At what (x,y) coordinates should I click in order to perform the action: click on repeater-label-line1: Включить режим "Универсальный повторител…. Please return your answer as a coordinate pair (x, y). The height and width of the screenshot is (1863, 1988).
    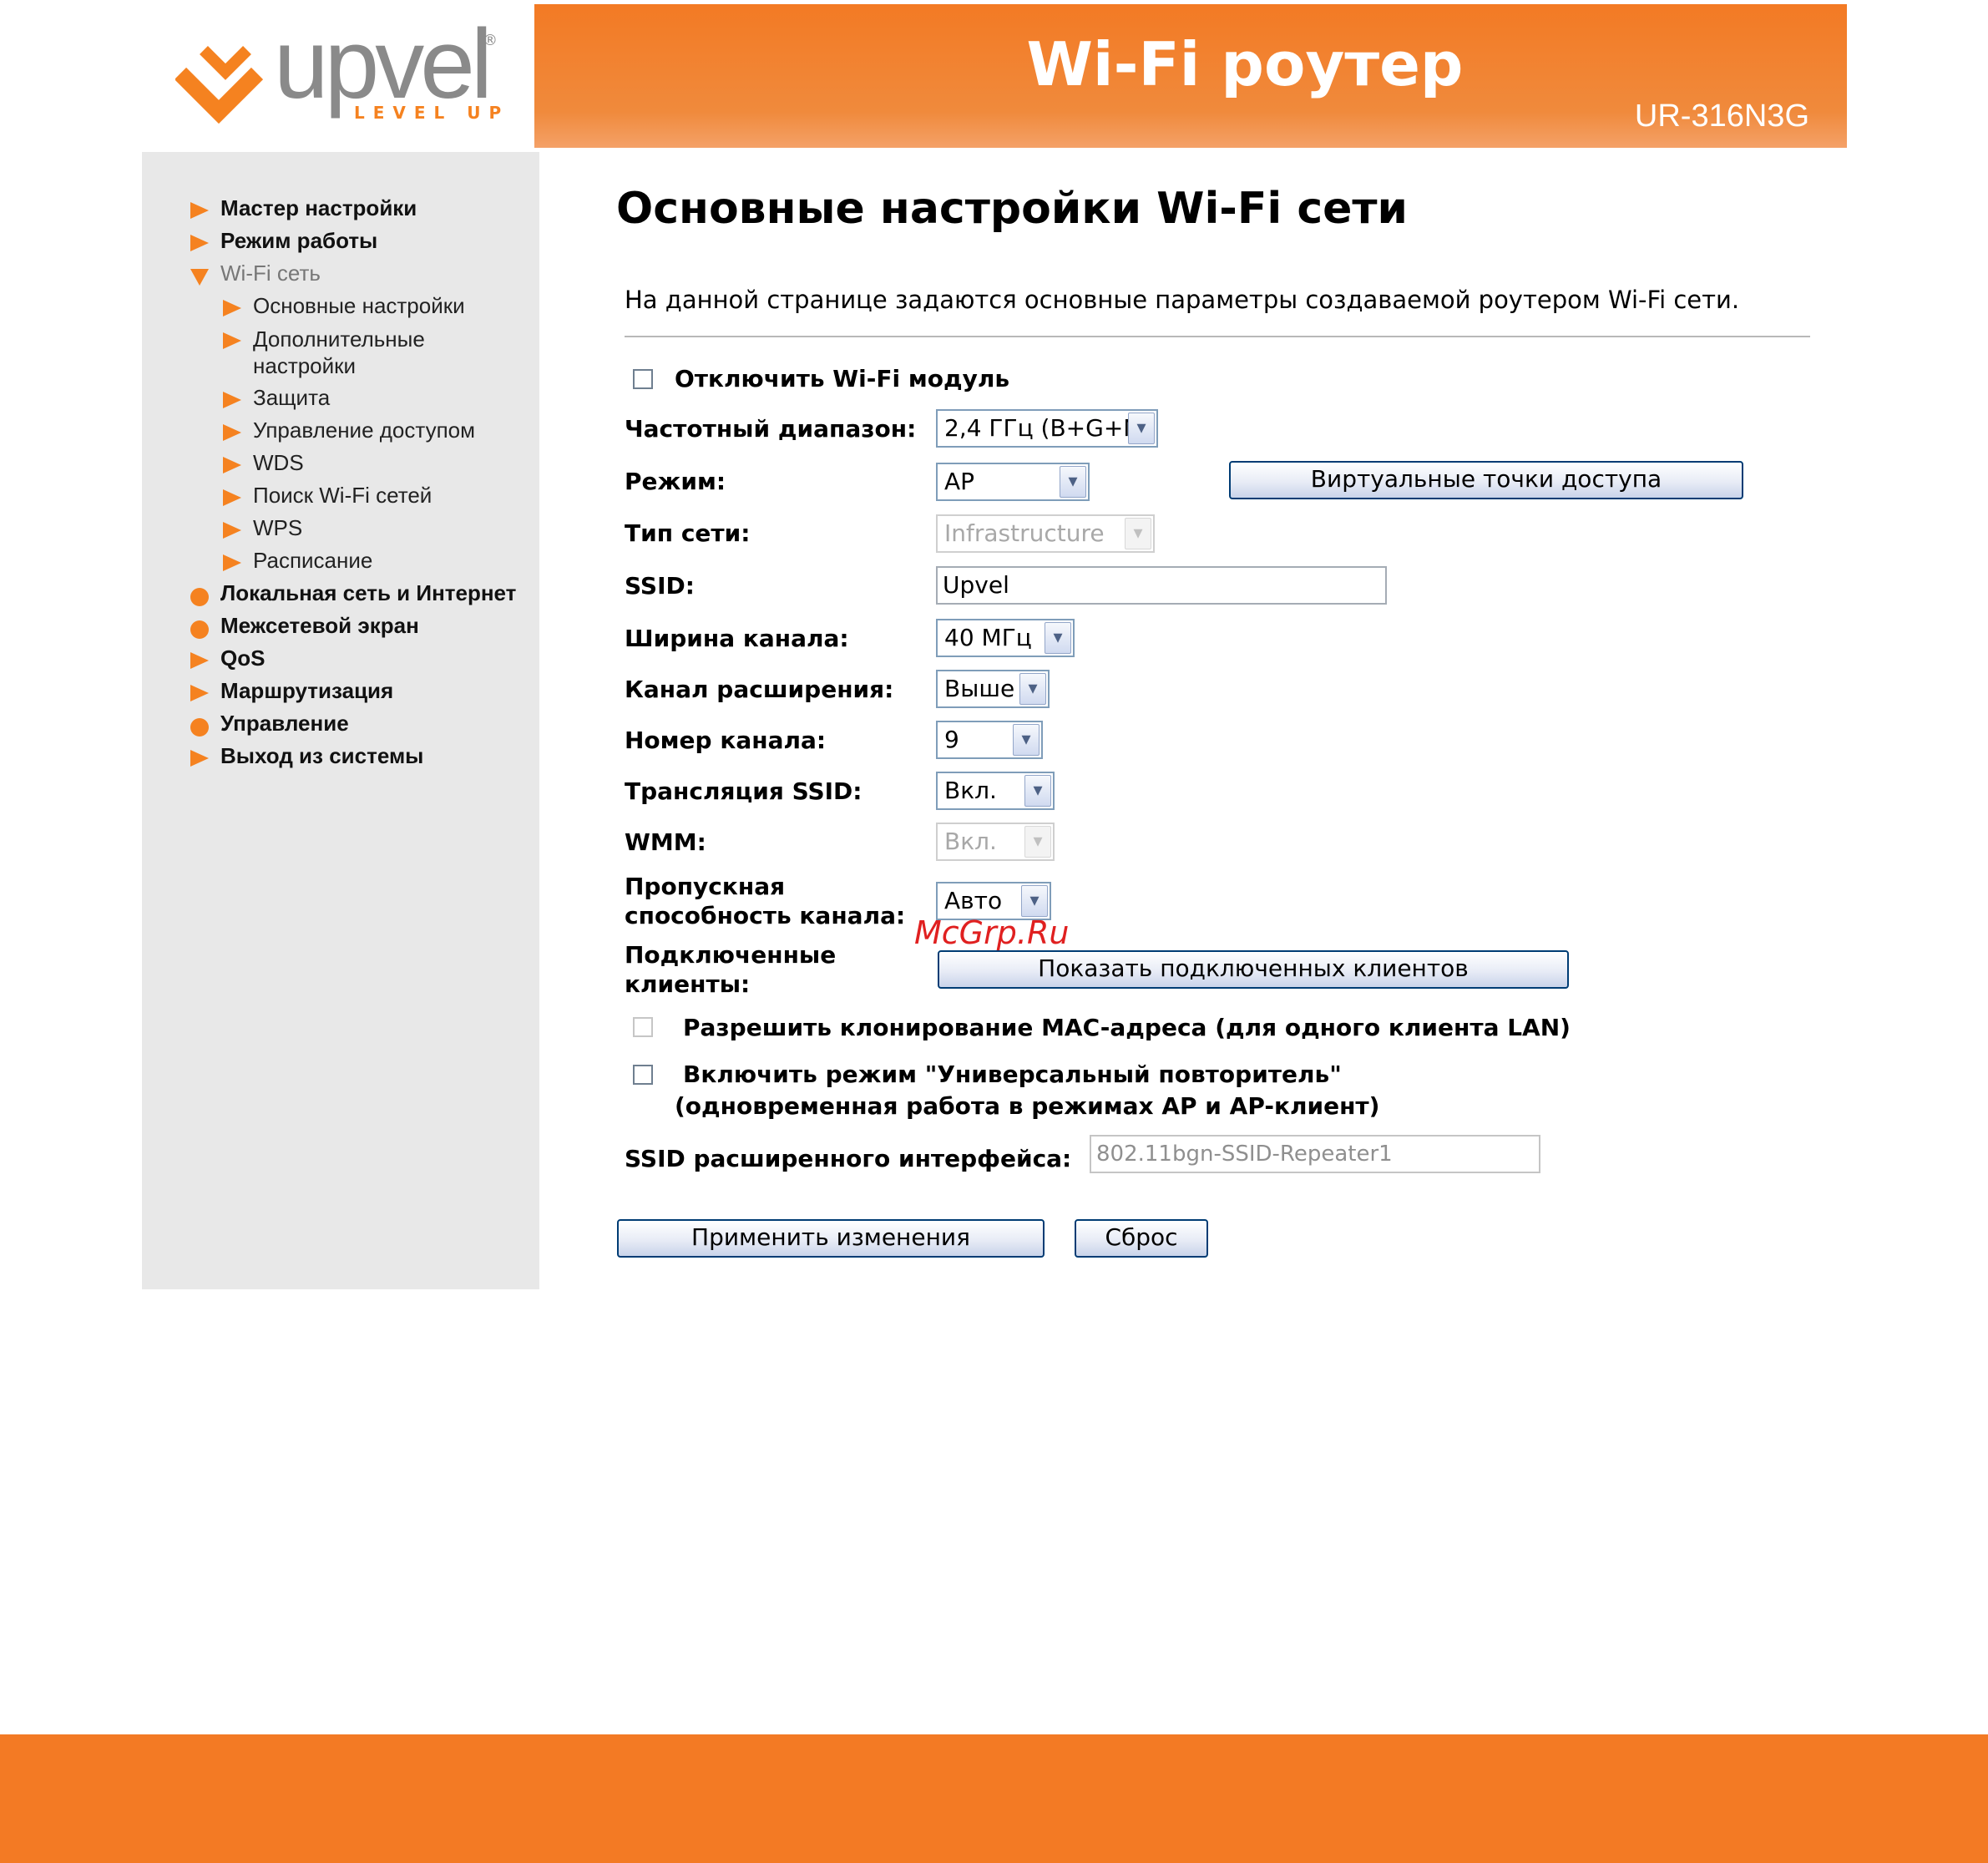
    Looking at the image, I should click on (1012, 1074).